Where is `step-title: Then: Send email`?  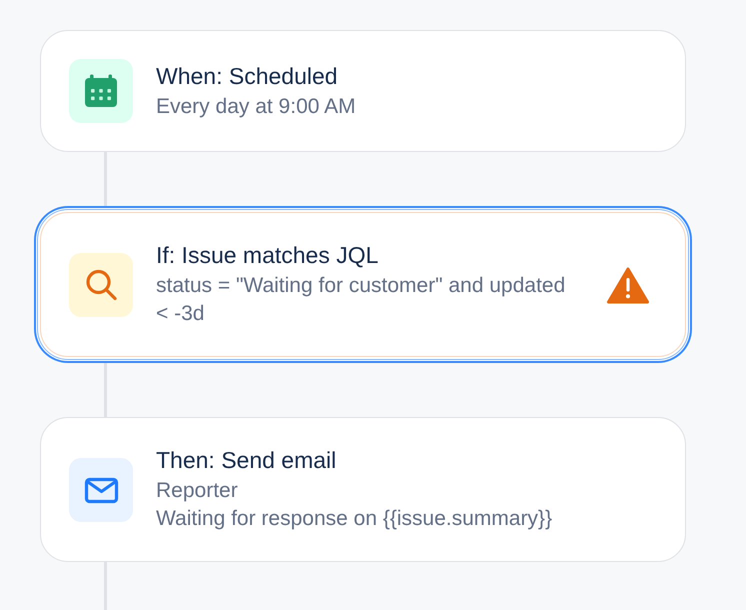
step-title: Then: Send email is located at coordinates (247, 460).